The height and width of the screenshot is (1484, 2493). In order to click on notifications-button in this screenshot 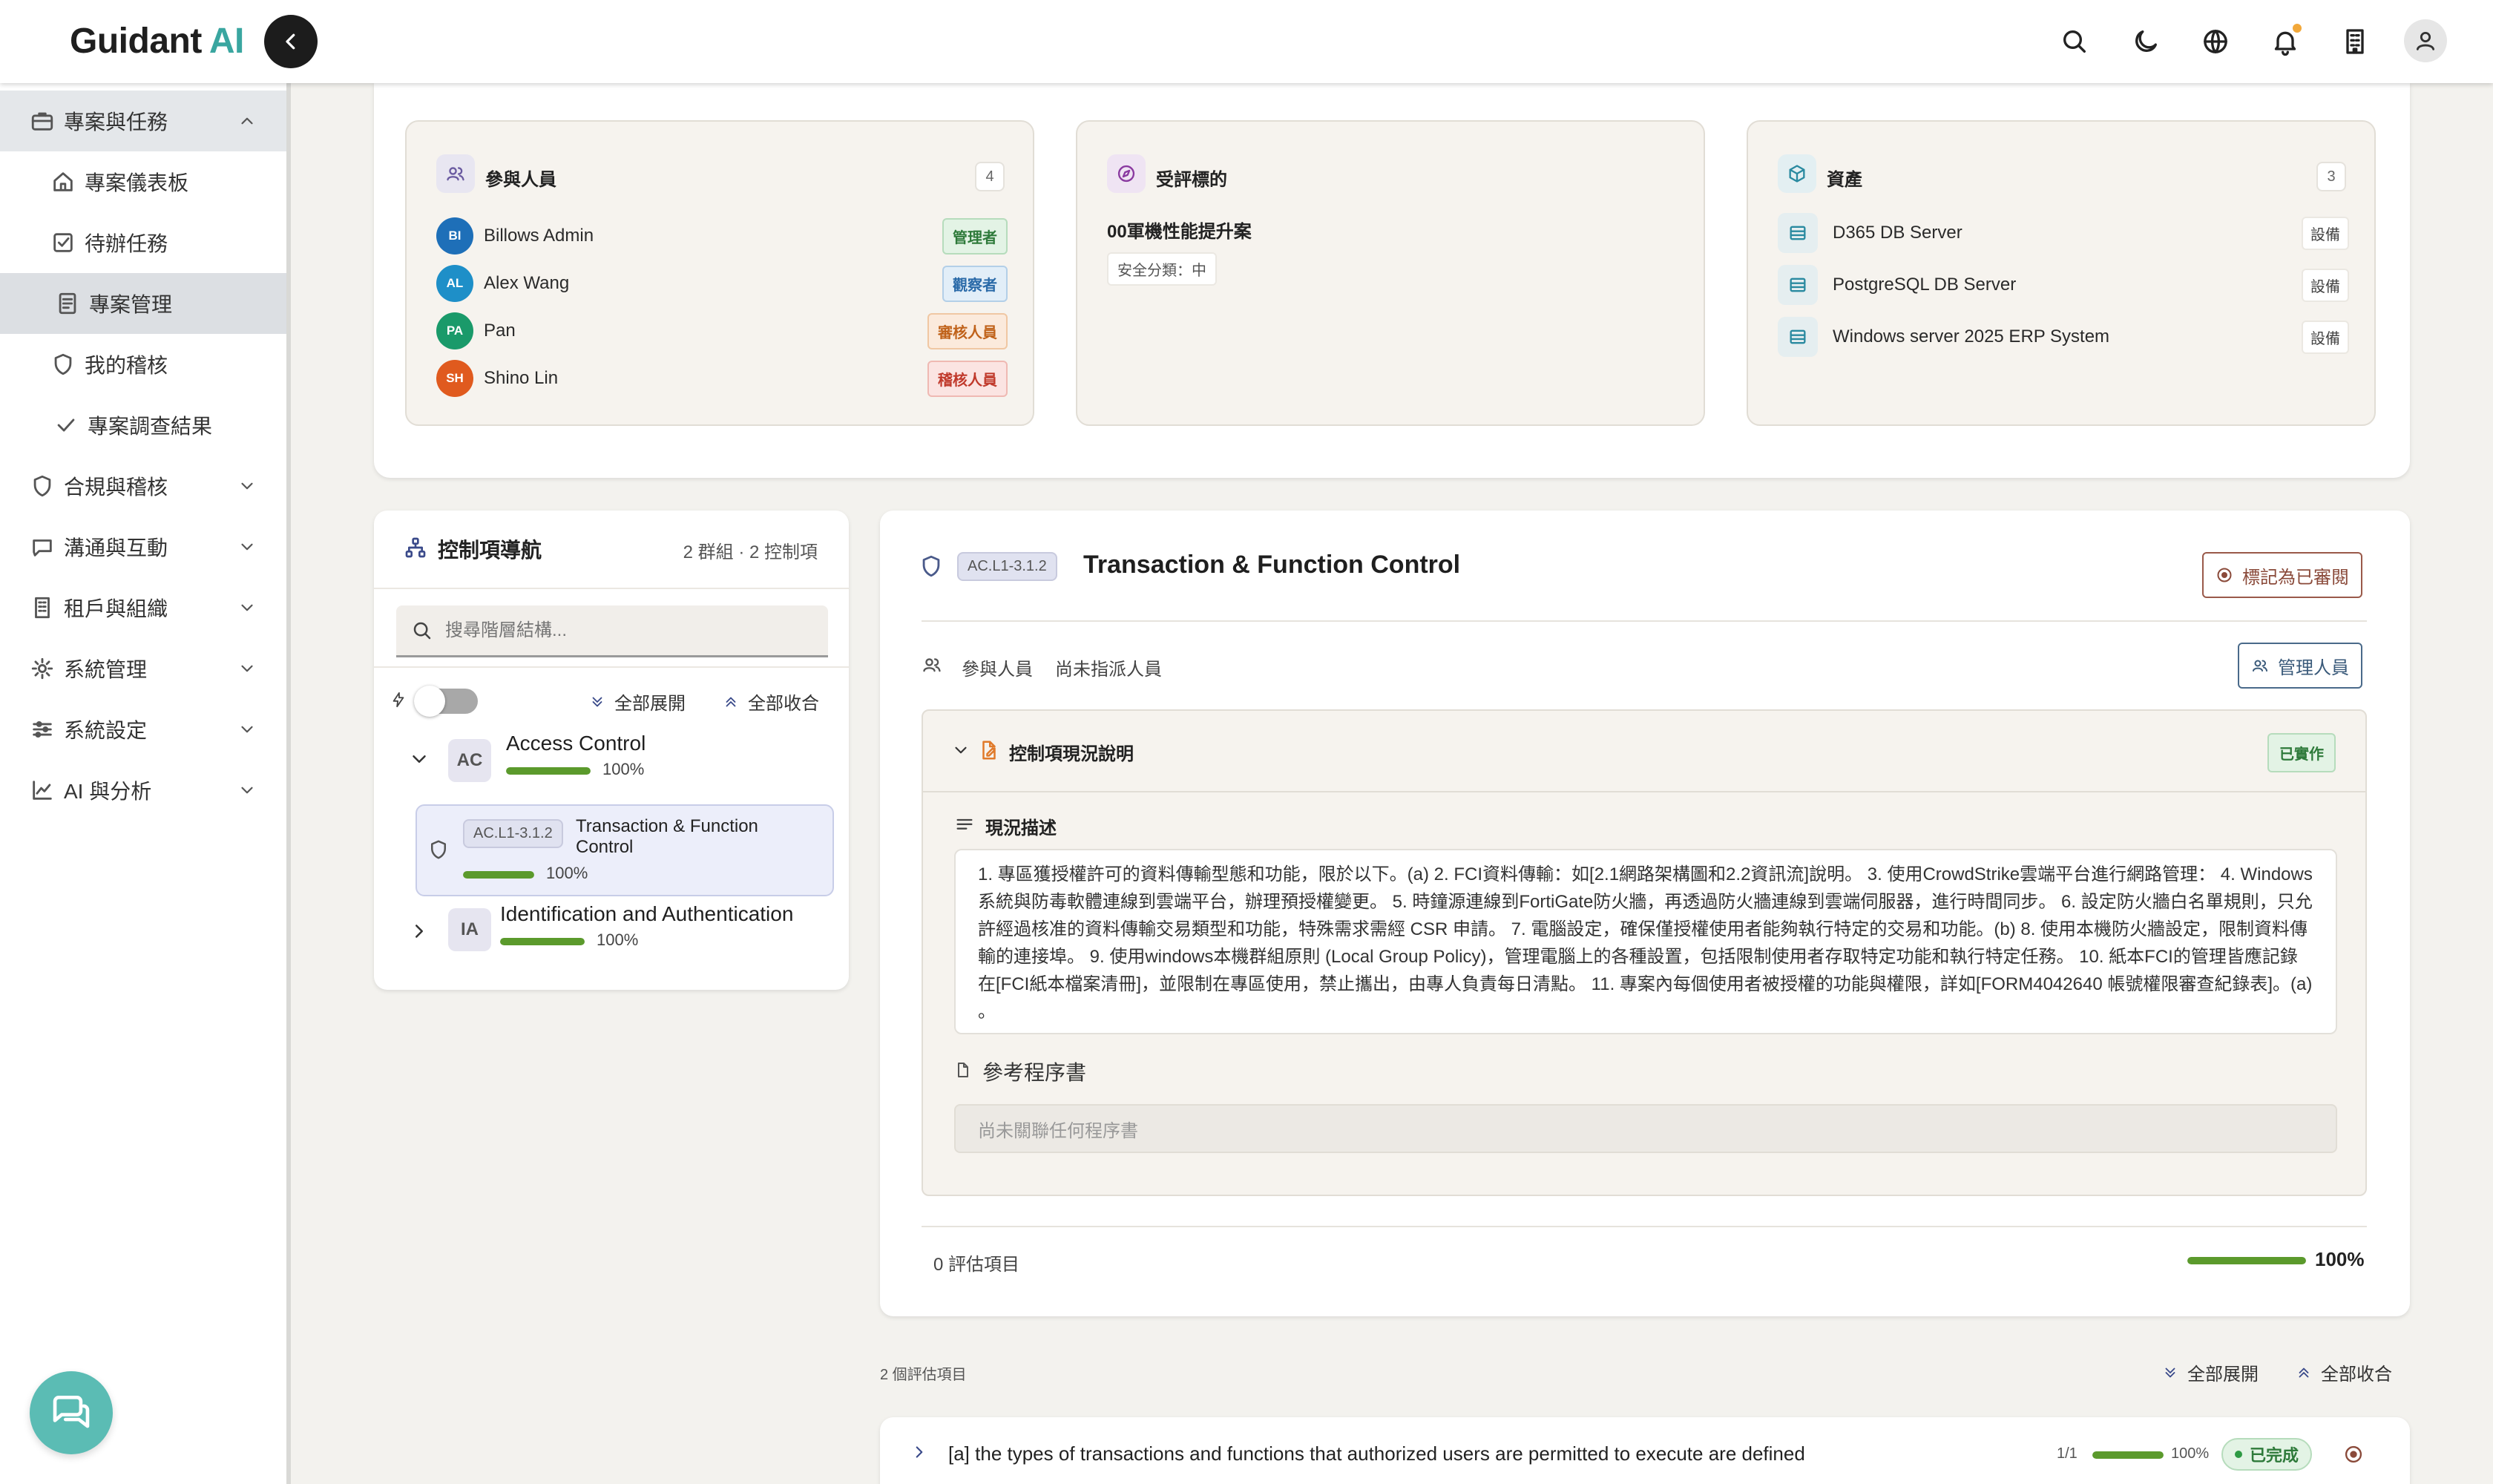, I will do `click(2285, 41)`.